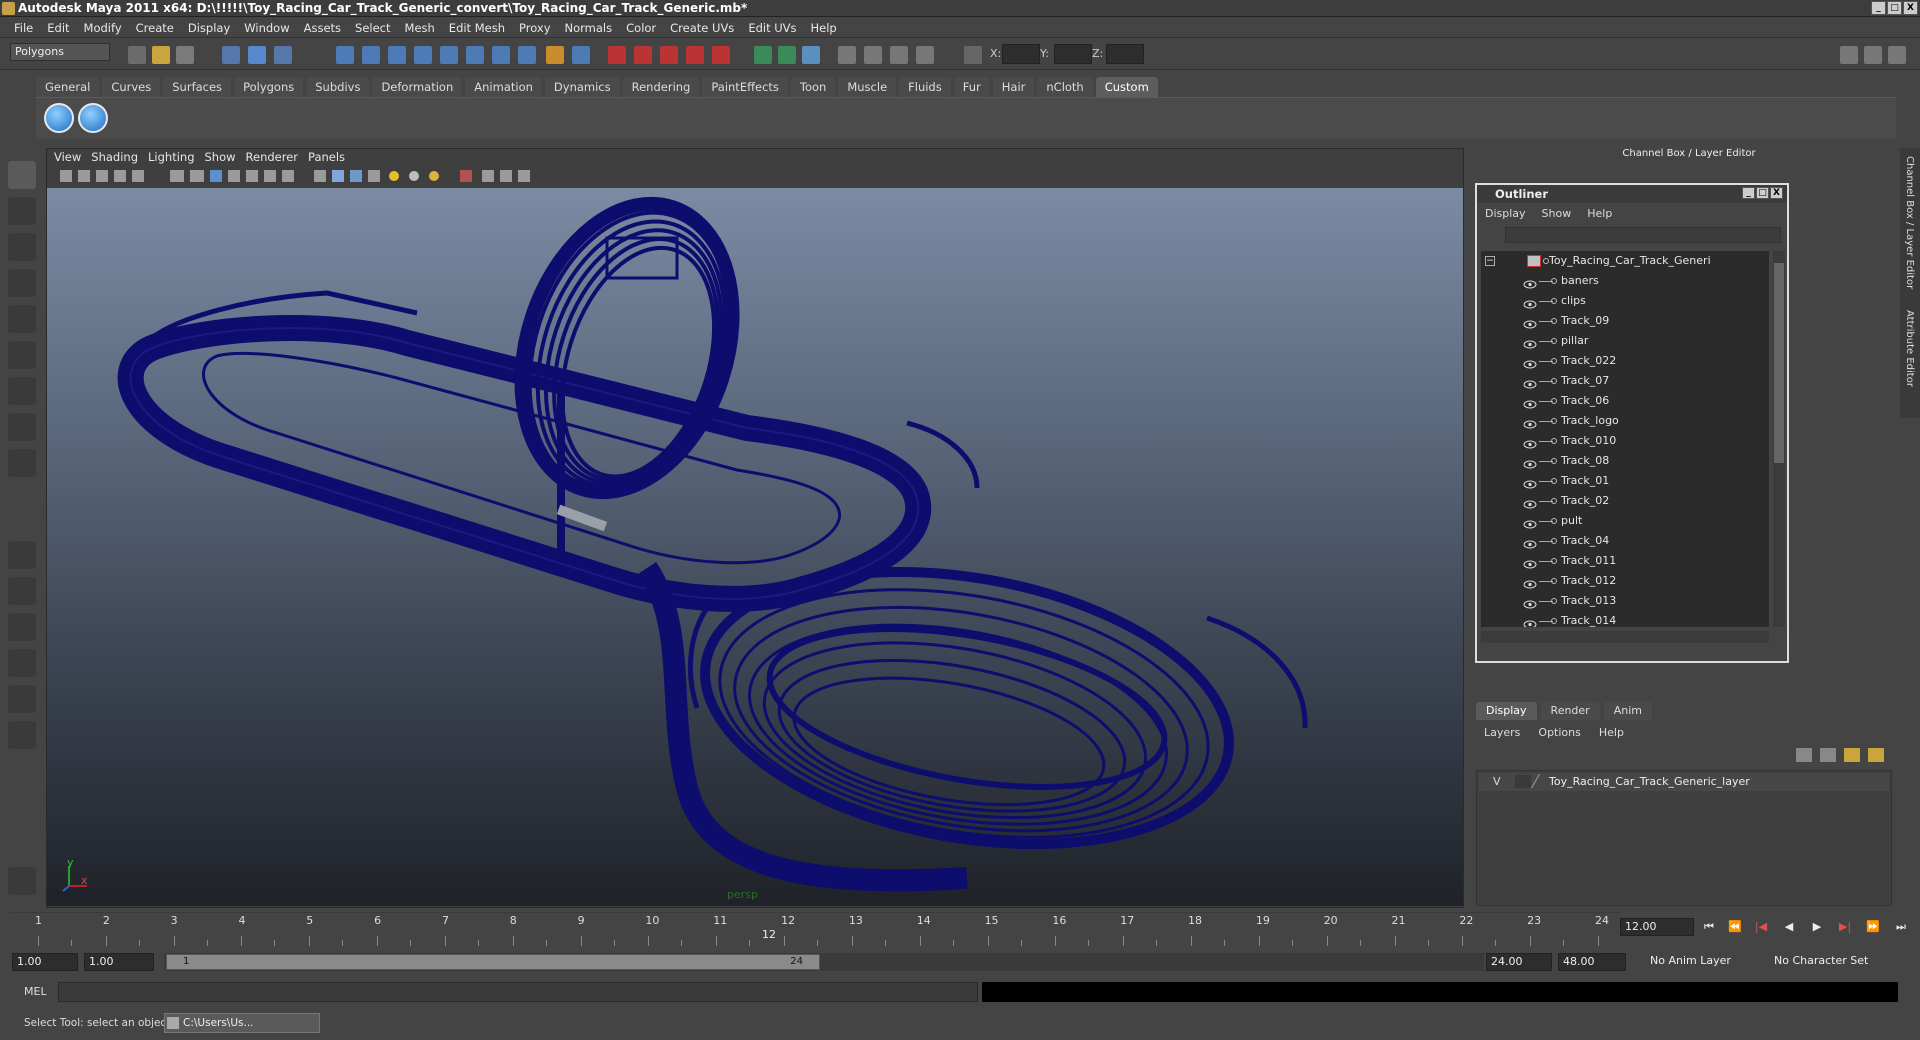  I want to click on outliner-item: Track_011, so click(1625, 561).